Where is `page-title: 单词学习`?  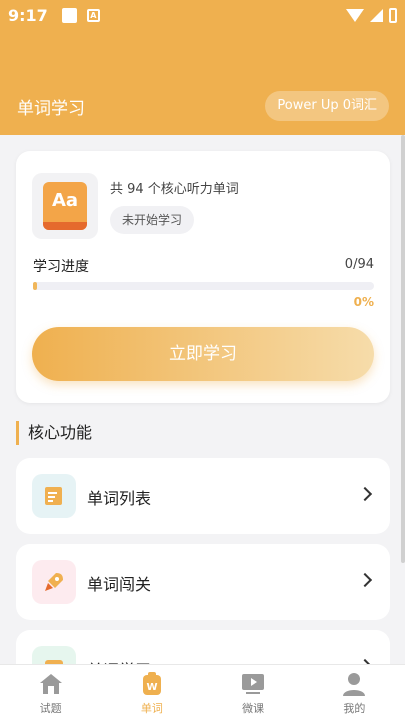 page-title: 单词学习 is located at coordinates (51, 109).